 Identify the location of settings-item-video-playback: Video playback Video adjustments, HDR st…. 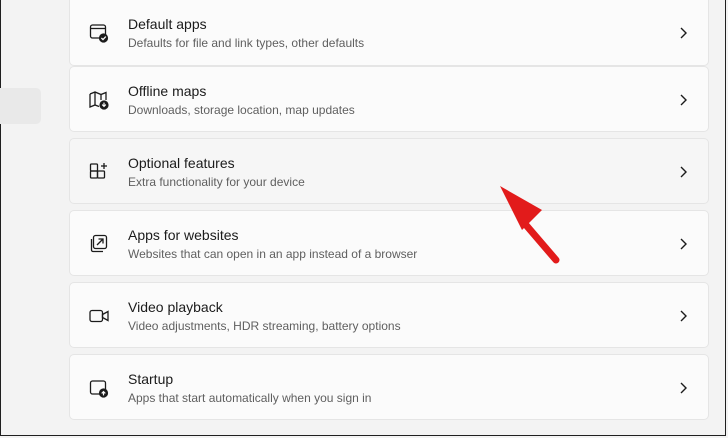
(389, 315).